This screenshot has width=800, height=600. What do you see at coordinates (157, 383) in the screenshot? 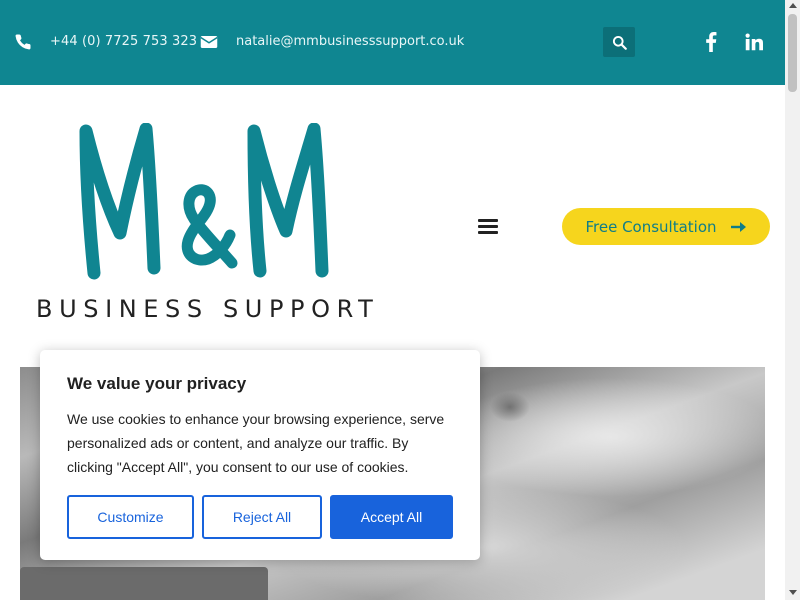
I see `cookie-title: We value your privacy` at bounding box center [157, 383].